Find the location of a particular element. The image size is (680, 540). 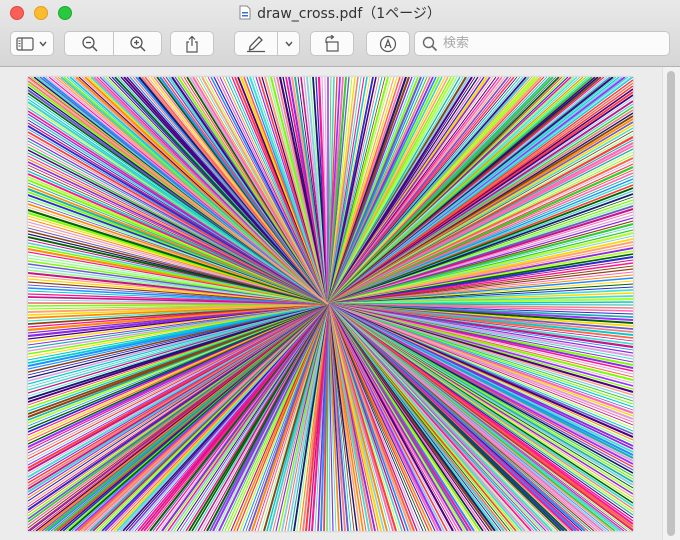

markup-pen-button is located at coordinates (256, 43).